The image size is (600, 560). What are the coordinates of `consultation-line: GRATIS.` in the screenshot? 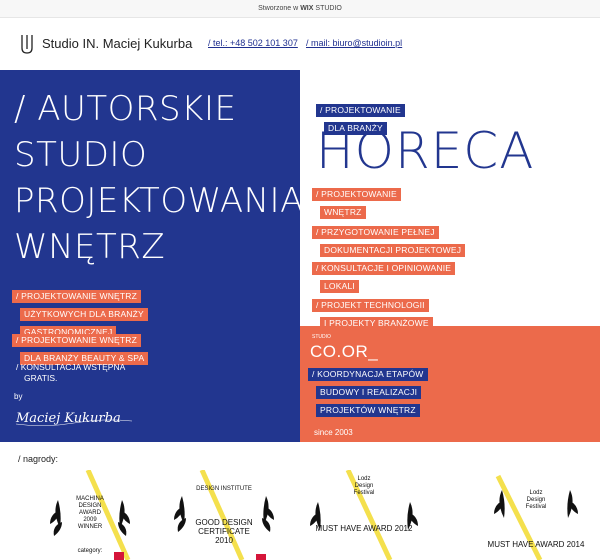 It's located at (41, 378).